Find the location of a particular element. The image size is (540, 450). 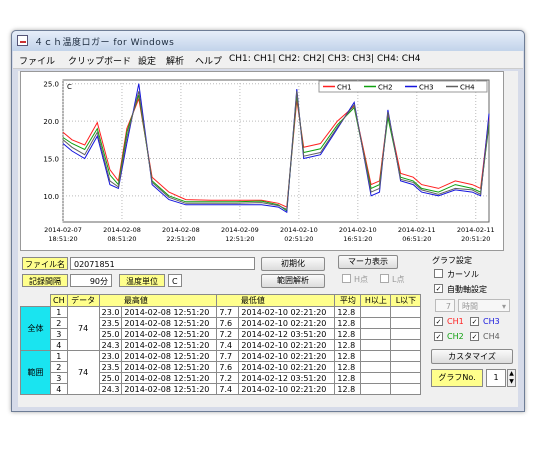

file-name-label: ファイル名 is located at coordinates (45, 263).